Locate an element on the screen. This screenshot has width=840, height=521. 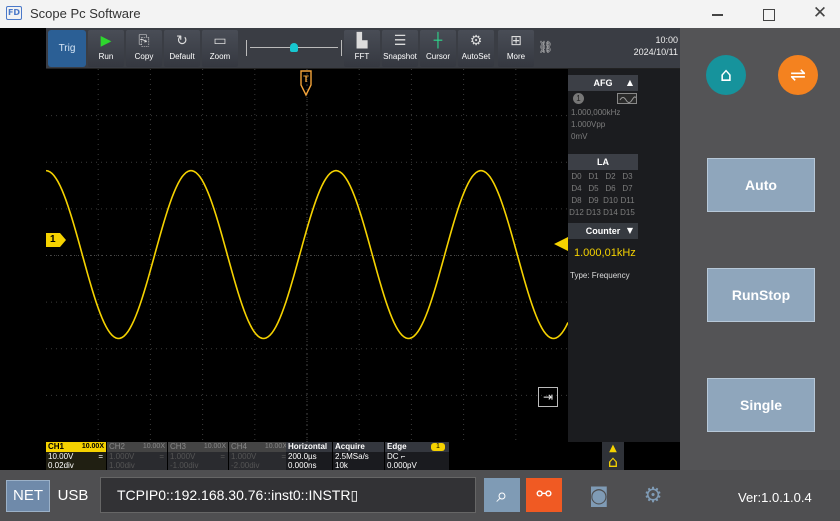
memory-depth: 10k is located at coordinates (341, 465).